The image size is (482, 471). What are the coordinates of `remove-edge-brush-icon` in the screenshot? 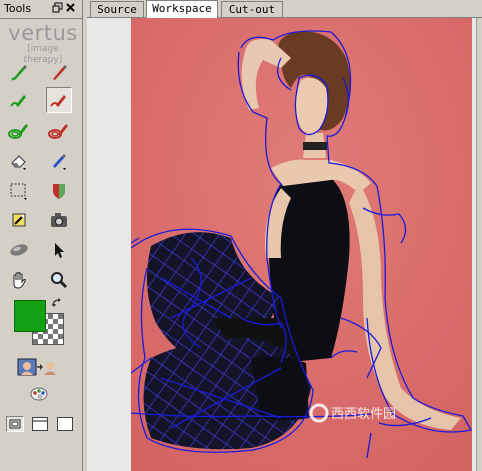 It's located at (58, 101).